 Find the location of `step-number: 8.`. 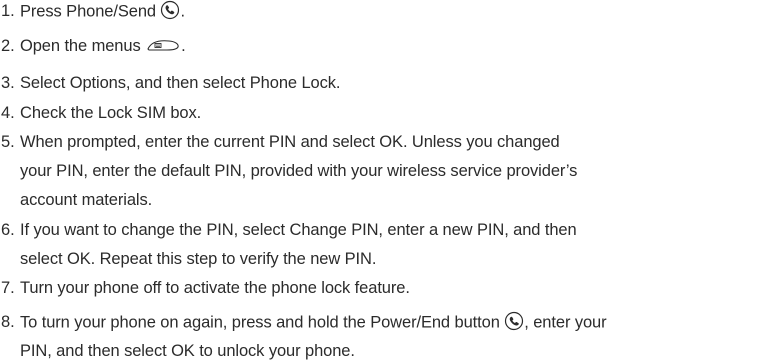

step-number: 8. is located at coordinates (8, 322).